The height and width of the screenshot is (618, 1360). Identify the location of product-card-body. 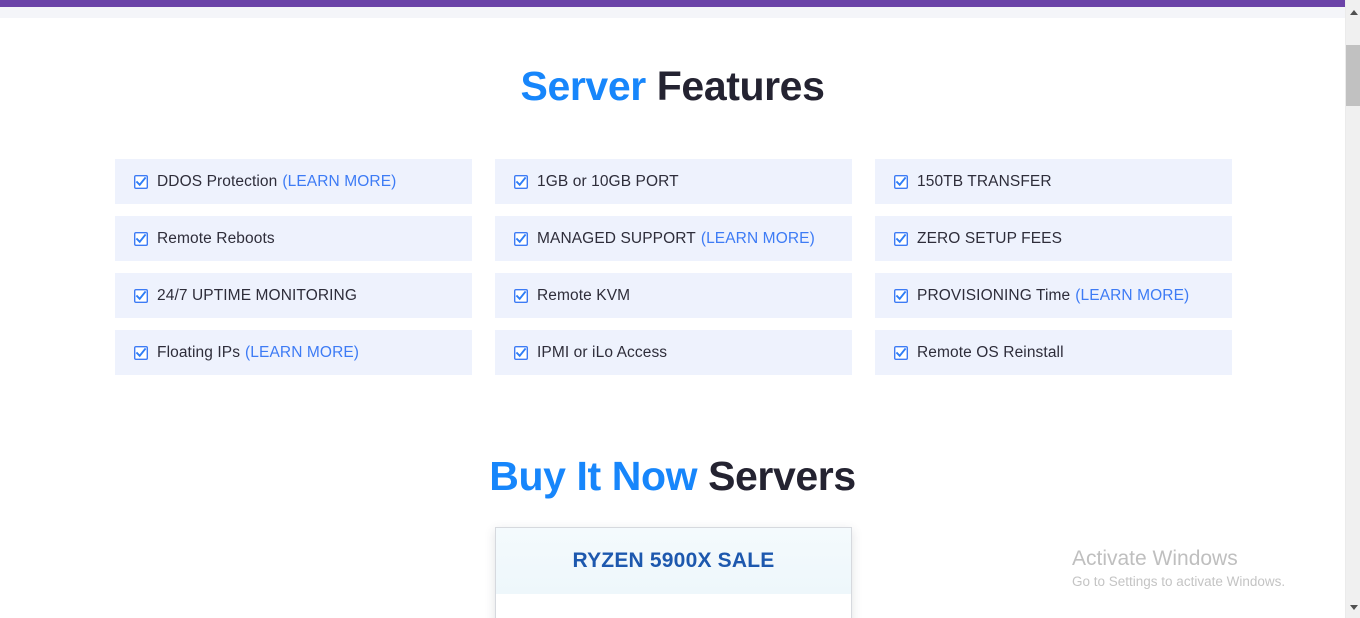
(673, 606).